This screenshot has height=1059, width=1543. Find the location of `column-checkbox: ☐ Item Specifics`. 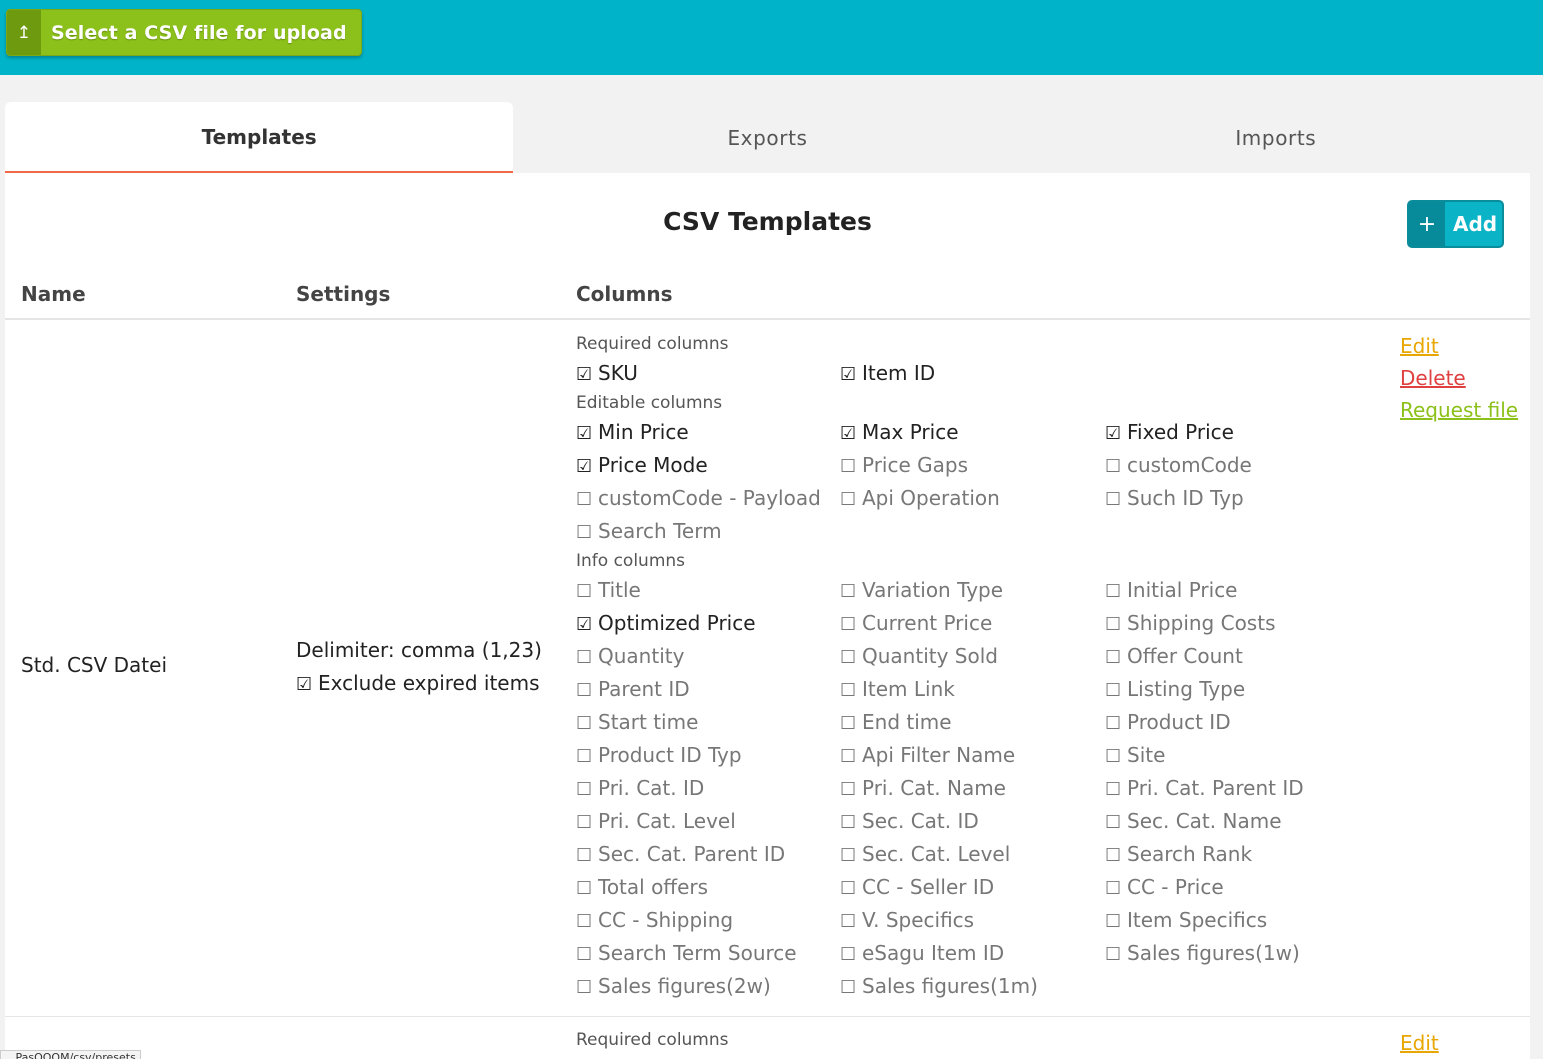

column-checkbox: ☐ Item Specifics is located at coordinates (1237, 920).